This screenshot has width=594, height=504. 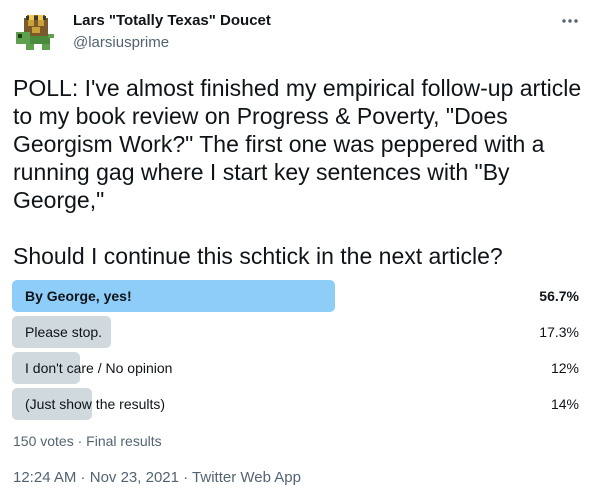 What do you see at coordinates (134, 477) in the screenshot?
I see `tweet-date: Nov 23, 2021` at bounding box center [134, 477].